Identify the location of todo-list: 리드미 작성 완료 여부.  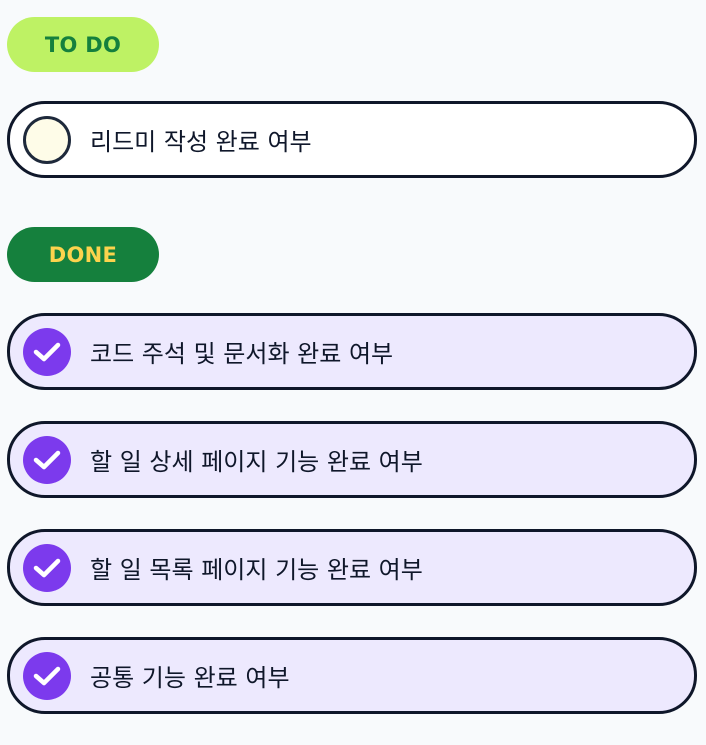
(352, 155).